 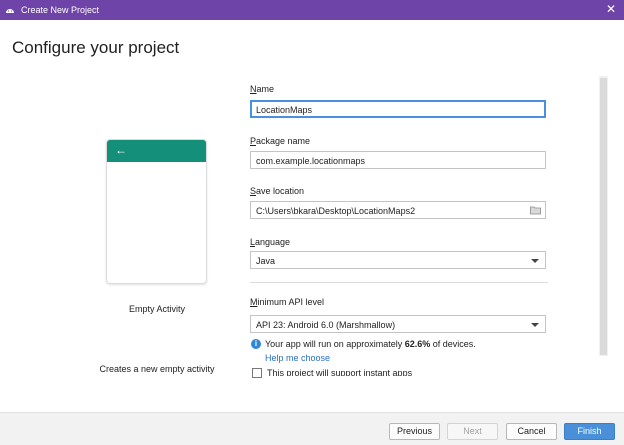 What do you see at coordinates (287, 302) in the screenshot?
I see `min-api-label: Minimum API level` at bounding box center [287, 302].